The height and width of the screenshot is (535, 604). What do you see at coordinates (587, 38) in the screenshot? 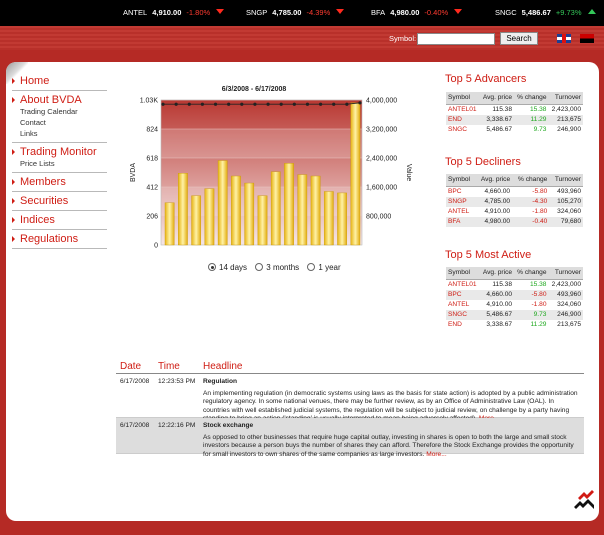
I see `angola-flag-icon` at bounding box center [587, 38].